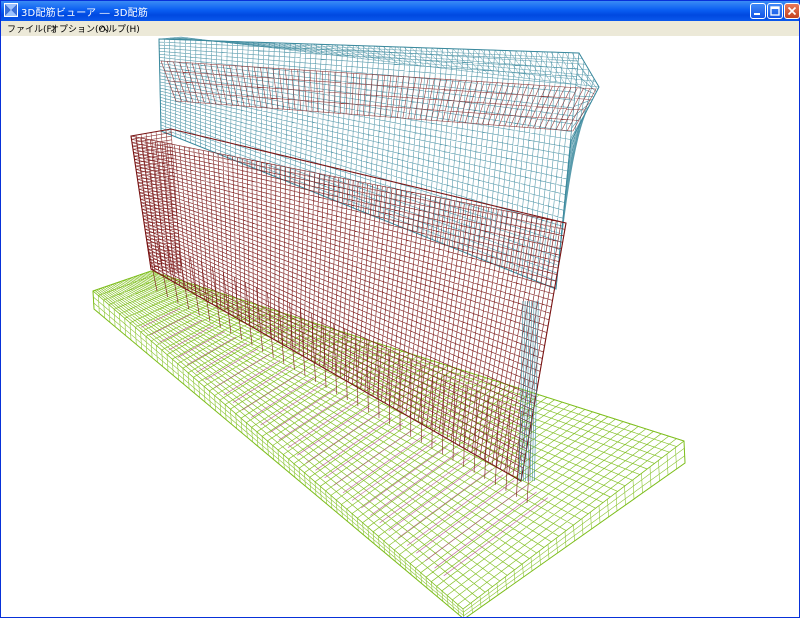 The width and height of the screenshot is (800, 618). I want to click on app-icon, so click(11, 10).